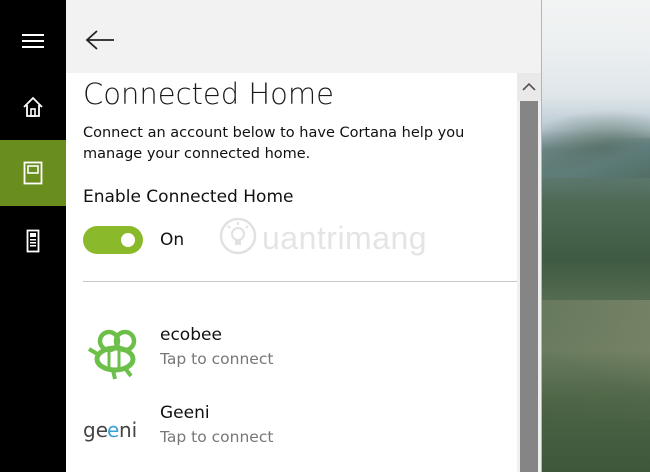  I want to click on back-arrow-icon, so click(99, 40).